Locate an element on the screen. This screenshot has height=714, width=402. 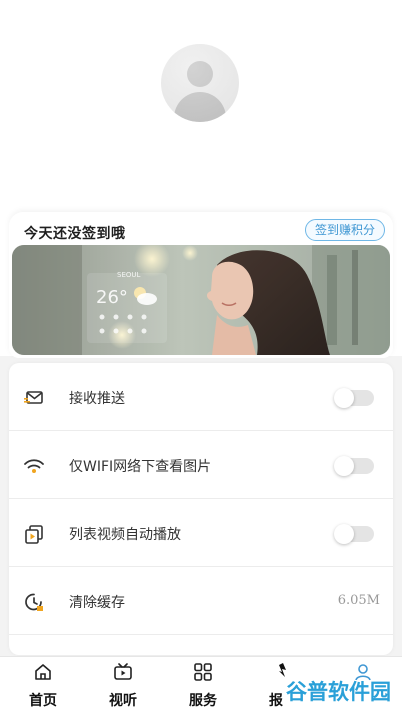
setting-label: 接收推送 is located at coordinates (97, 399).